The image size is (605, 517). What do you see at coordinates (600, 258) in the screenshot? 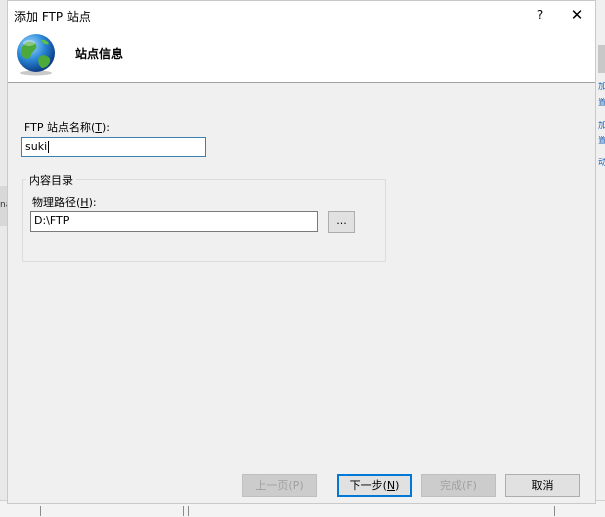
I see `background-window-right` at bounding box center [600, 258].